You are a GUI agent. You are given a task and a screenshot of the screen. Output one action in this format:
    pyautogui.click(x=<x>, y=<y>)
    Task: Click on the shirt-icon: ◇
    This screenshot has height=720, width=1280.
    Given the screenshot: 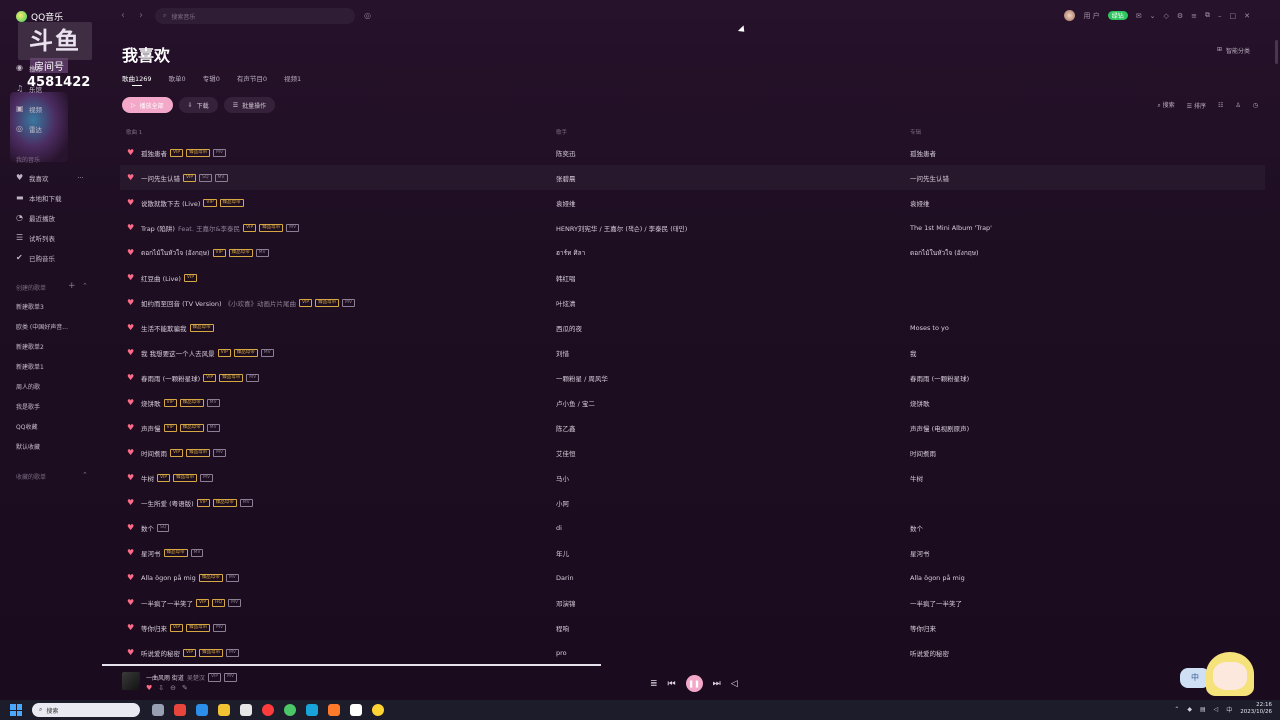 What is the action you would take?
    pyautogui.click(x=1165, y=16)
    